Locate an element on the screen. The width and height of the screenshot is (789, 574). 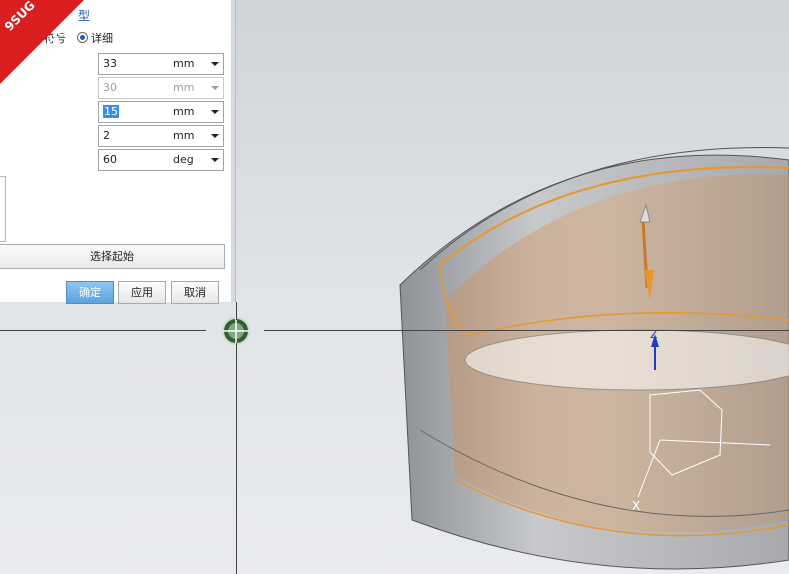
angle-field: 60 deg is located at coordinates (161, 160).